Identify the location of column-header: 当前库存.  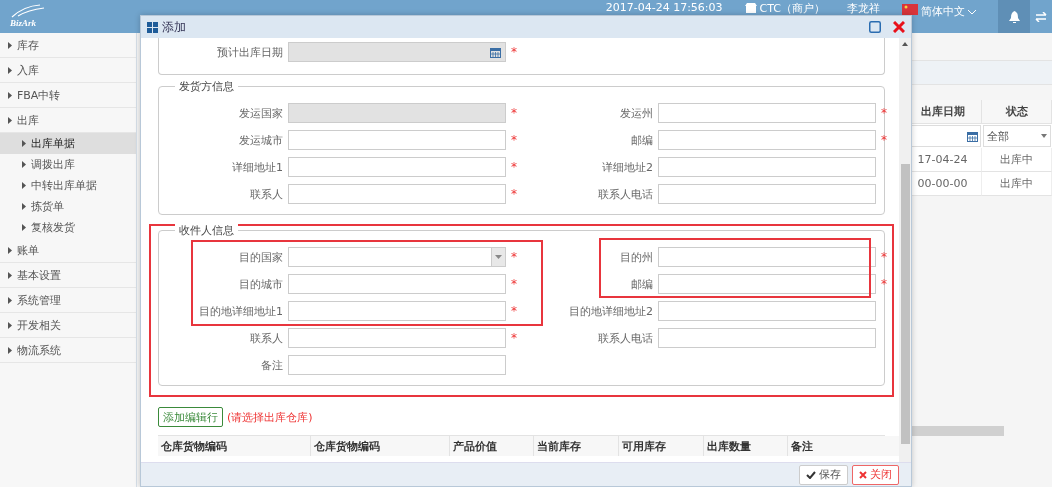
(576, 446).